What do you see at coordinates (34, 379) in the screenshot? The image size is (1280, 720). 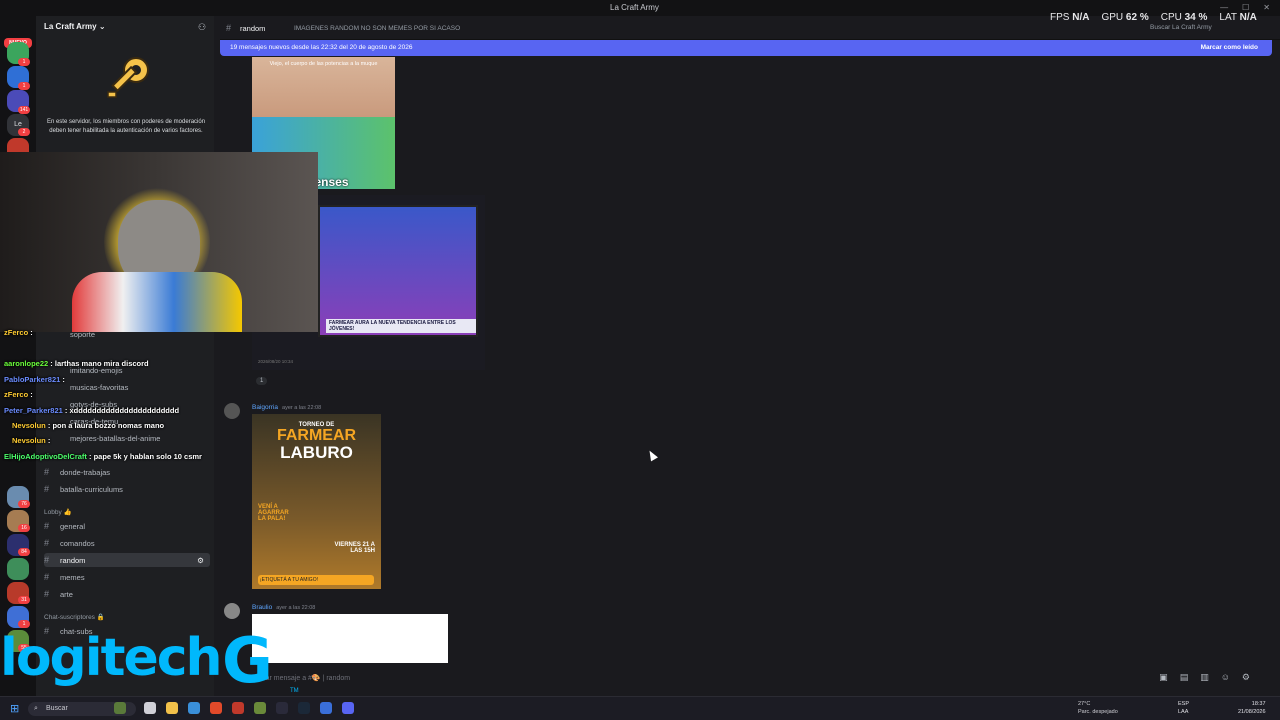 I see `chat-line: PabloParker821 :` at bounding box center [34, 379].